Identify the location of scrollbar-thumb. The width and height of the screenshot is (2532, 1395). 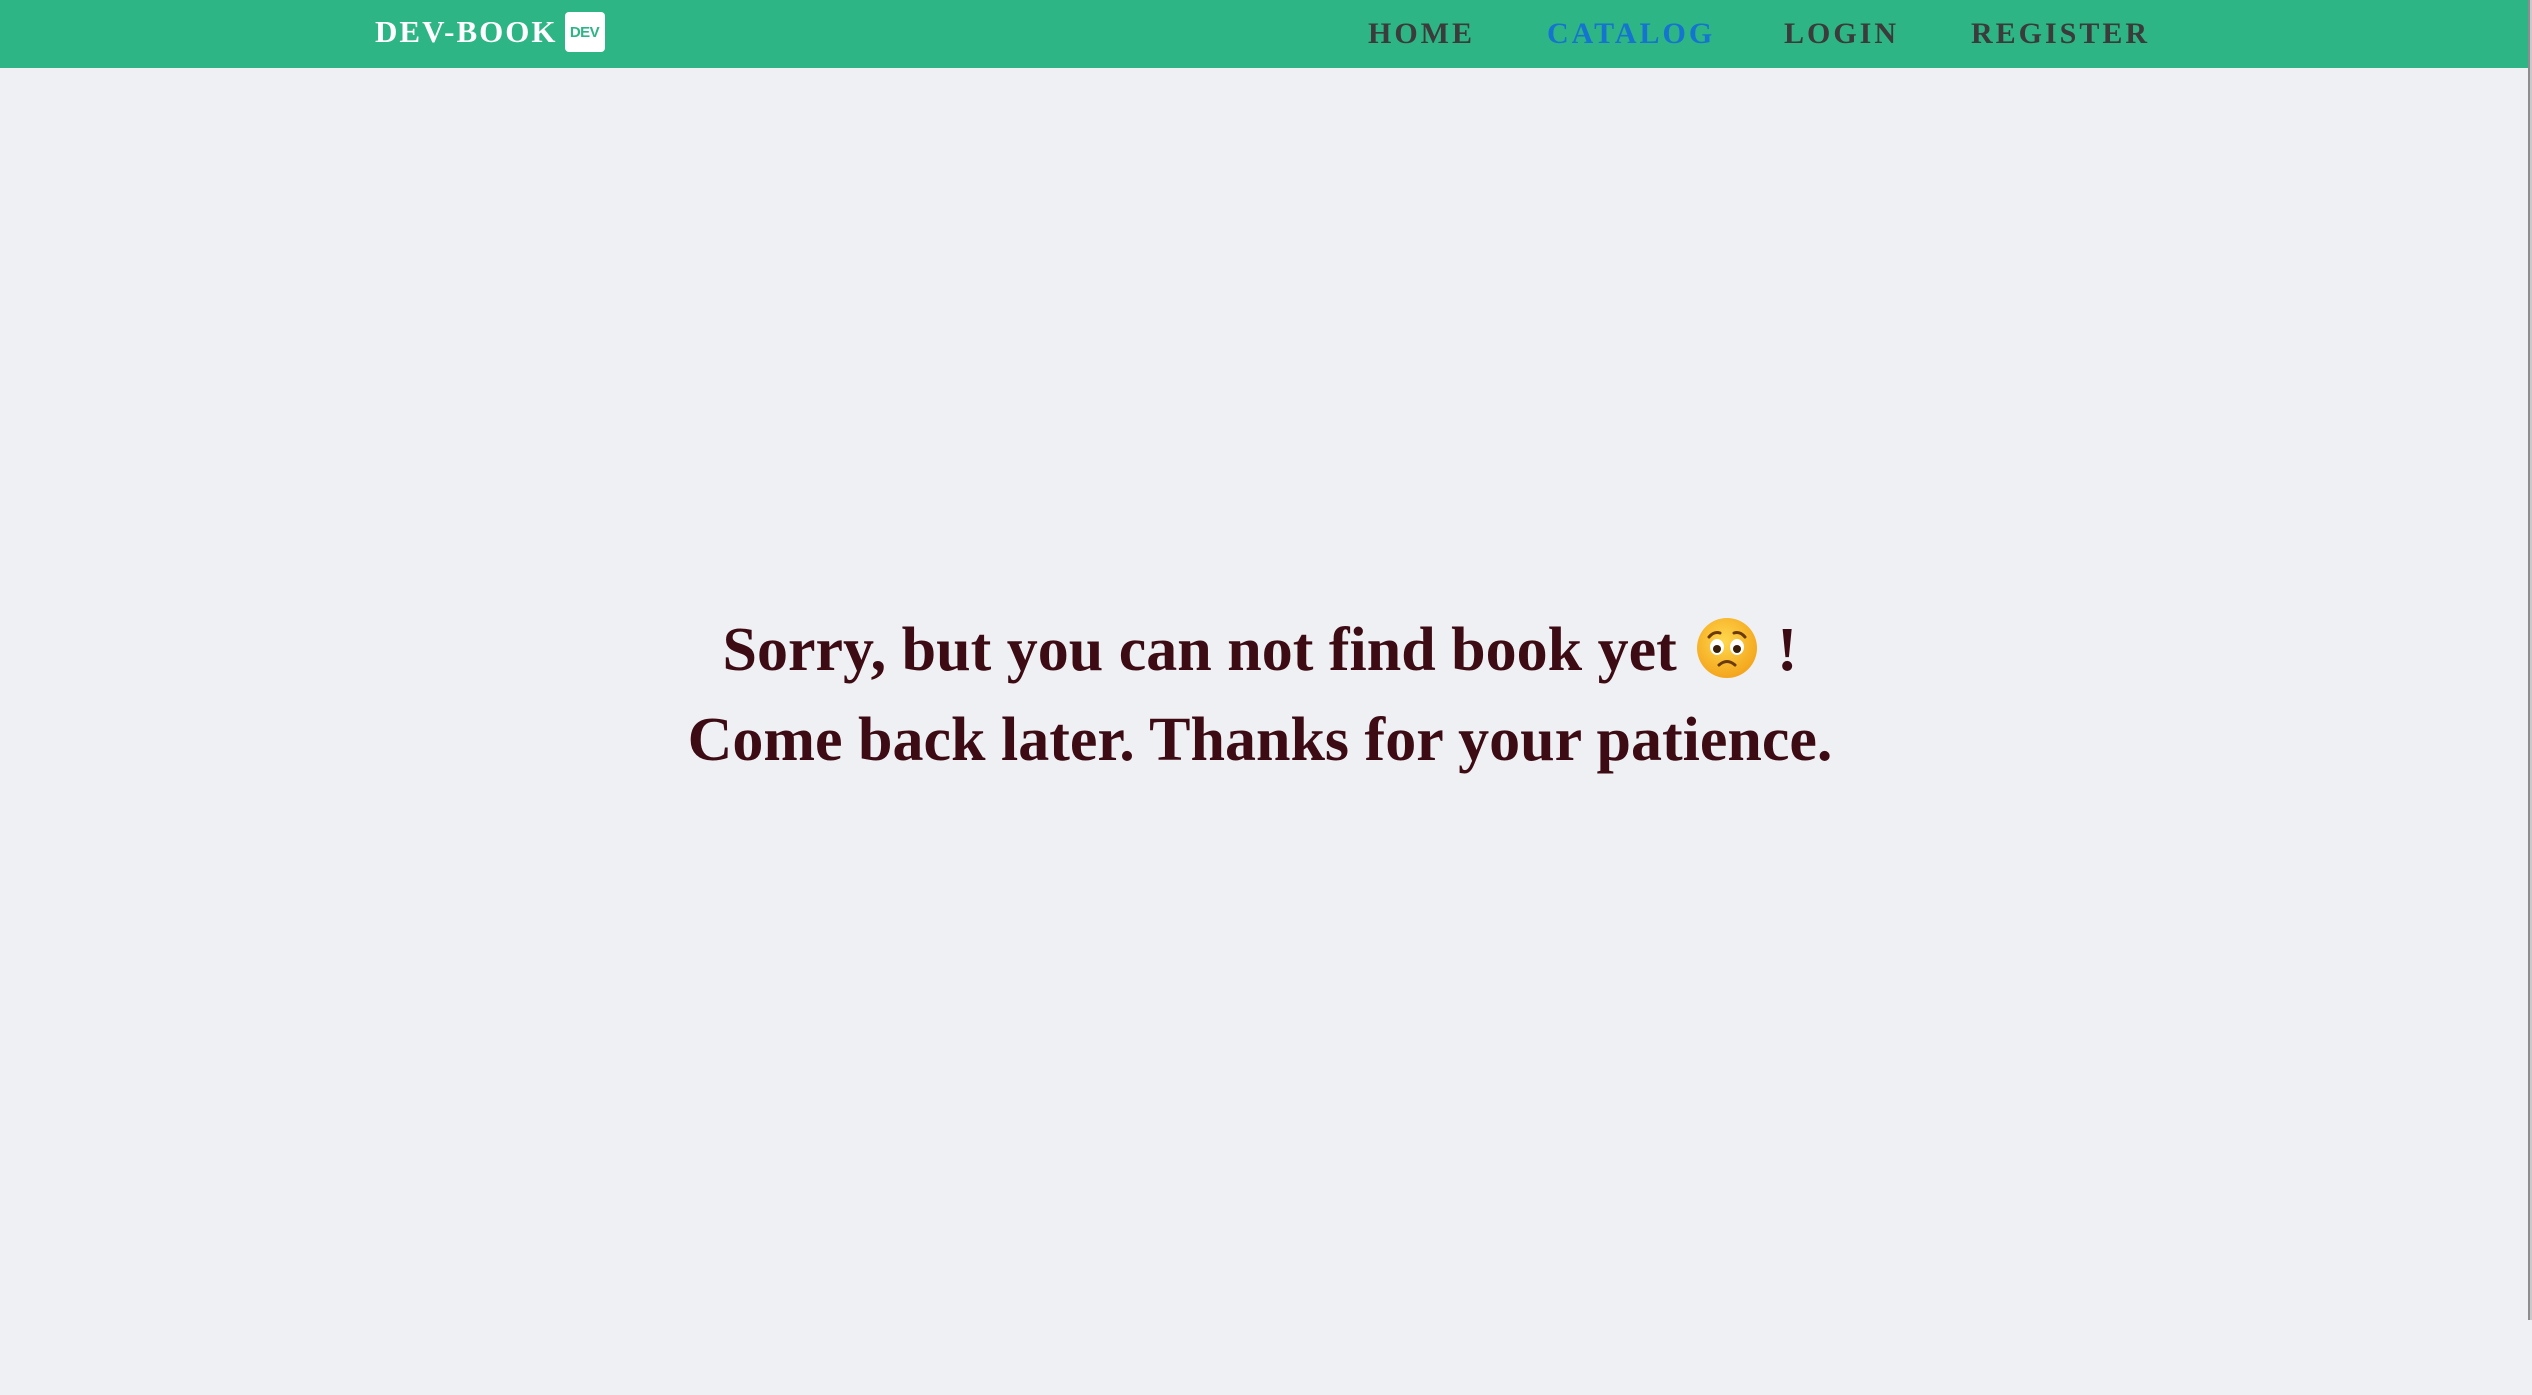
(2529, 660).